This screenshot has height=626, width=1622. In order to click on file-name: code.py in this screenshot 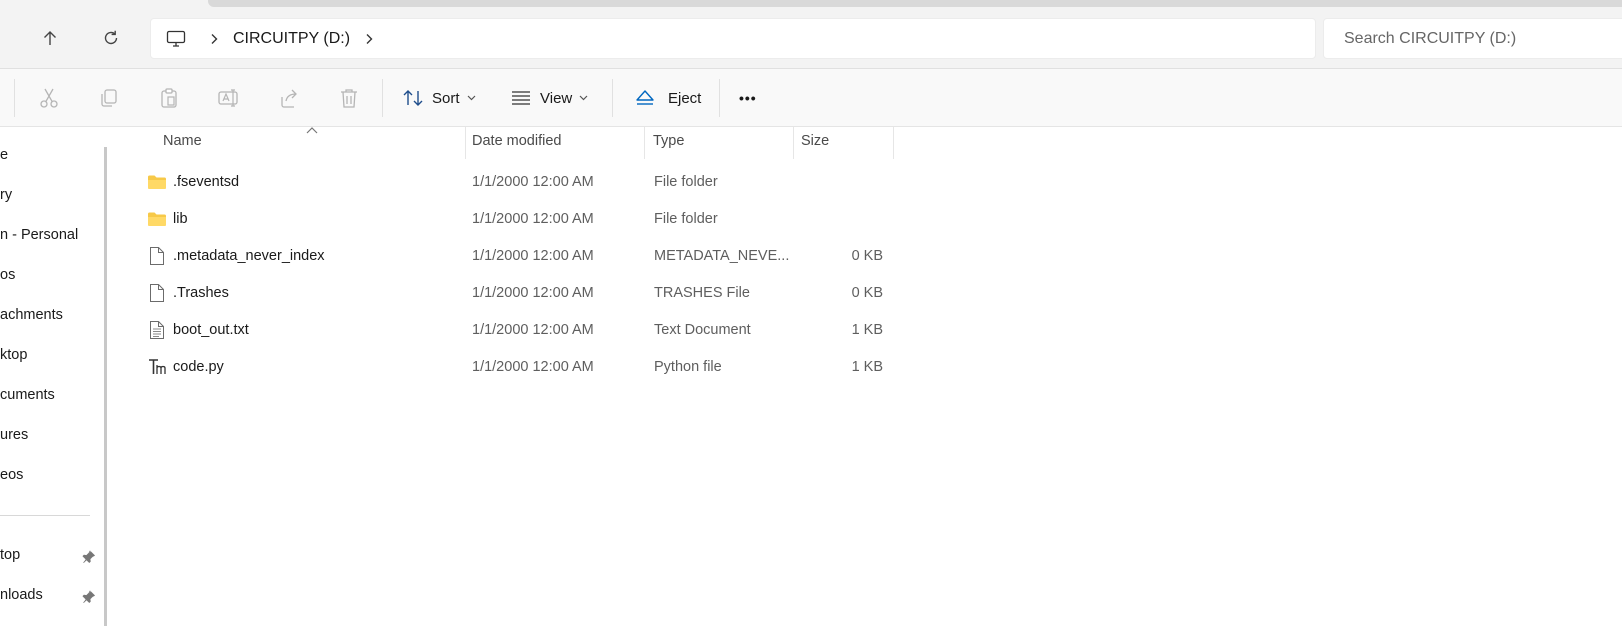, I will do `click(198, 367)`.